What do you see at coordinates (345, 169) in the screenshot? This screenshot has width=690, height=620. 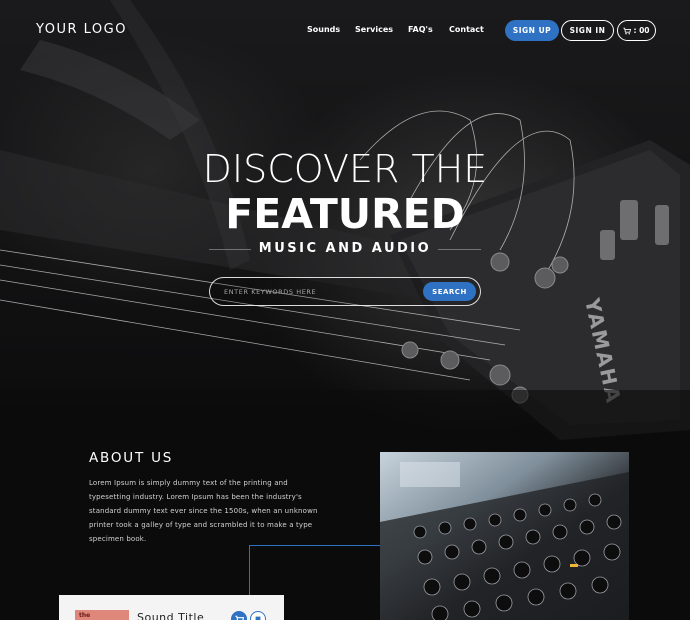 I see `hero-title-line-1: DISCOVER THE` at bounding box center [345, 169].